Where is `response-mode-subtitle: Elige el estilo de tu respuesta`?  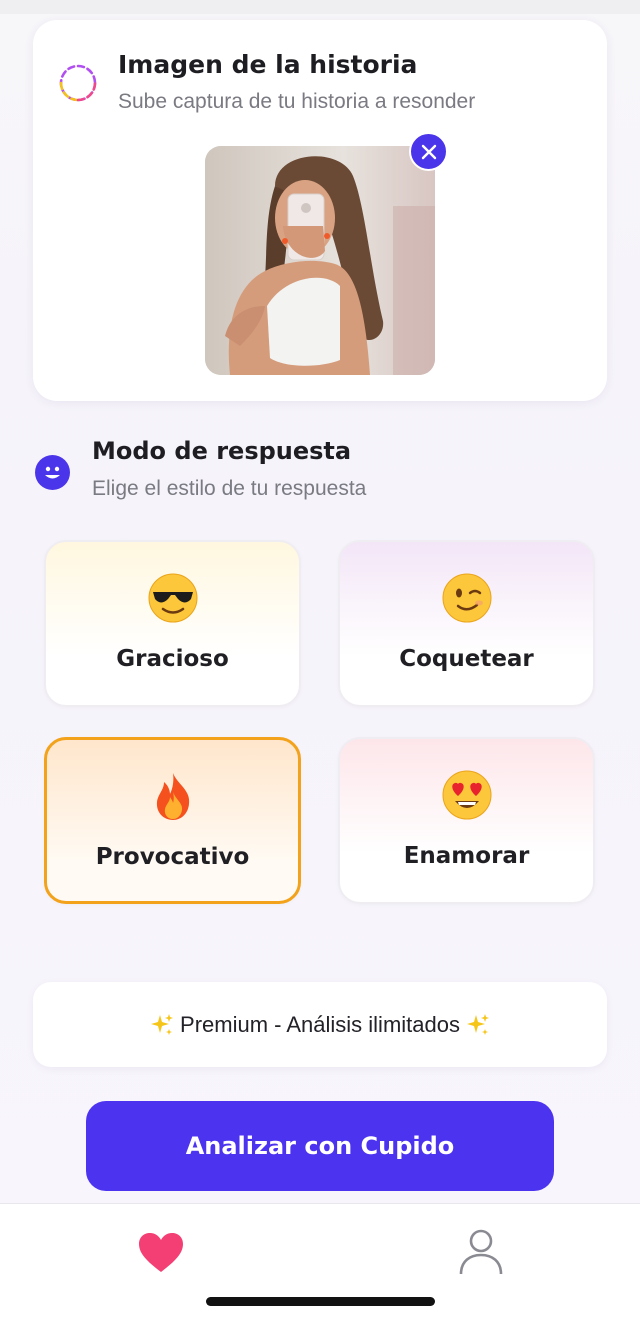
response-mode-subtitle: Elige el estilo de tu respuesta is located at coordinates (229, 488).